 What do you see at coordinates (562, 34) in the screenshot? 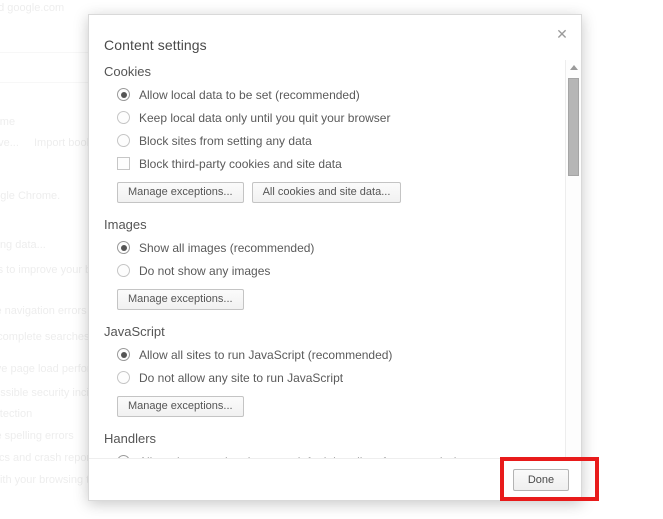
I see `close-icon: ✕` at bounding box center [562, 34].